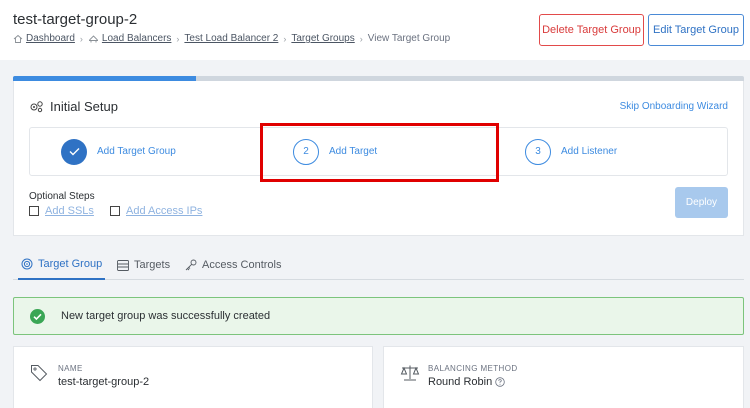 The width and height of the screenshot is (750, 408). Describe the element at coordinates (123, 265) in the screenshot. I see `server-icon` at that location.